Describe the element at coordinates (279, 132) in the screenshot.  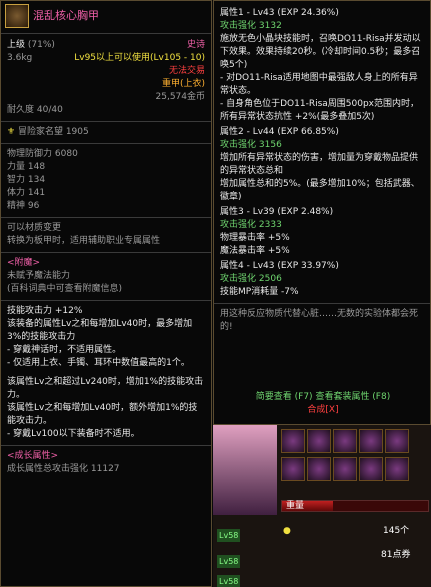
I see `attr-title: 属性2 - Lv44 (EXP 66.85%)` at that location.